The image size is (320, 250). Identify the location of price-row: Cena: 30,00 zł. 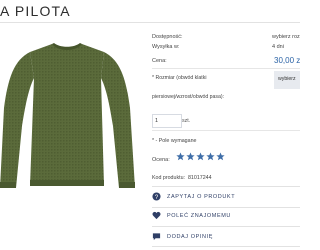
(226, 60).